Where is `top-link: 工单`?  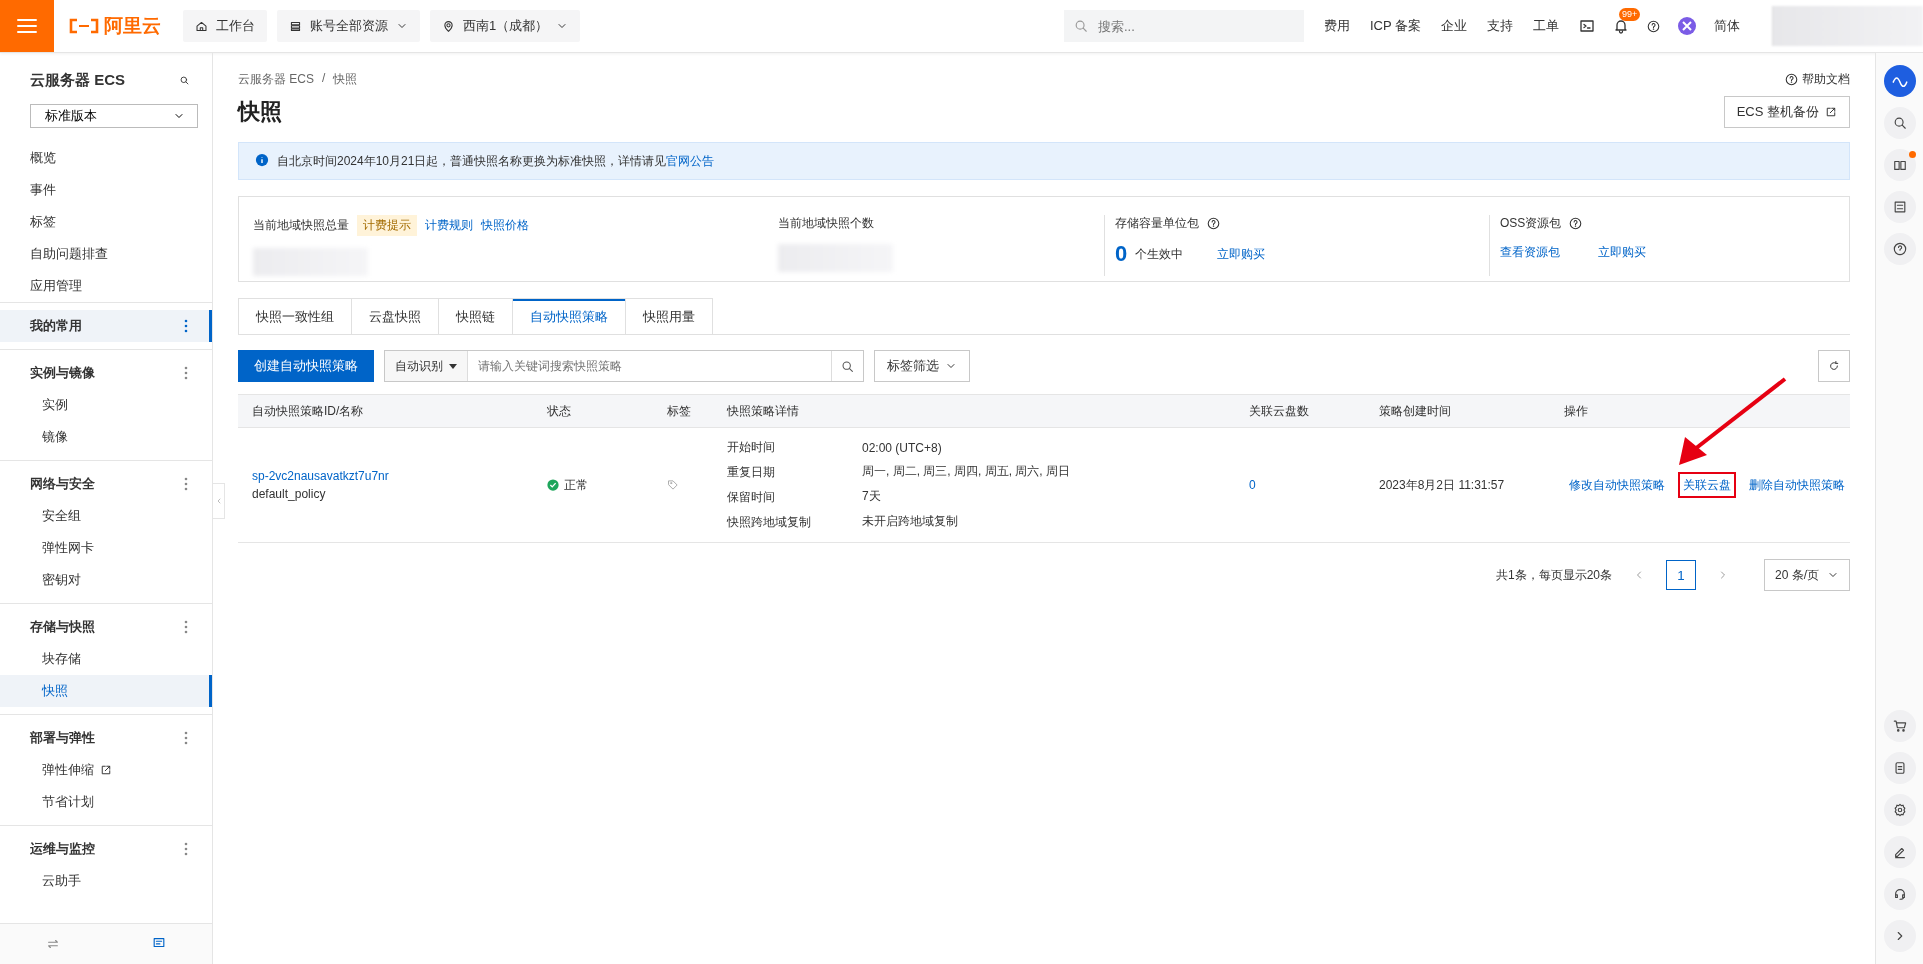
top-link: 工单 is located at coordinates (1546, 26).